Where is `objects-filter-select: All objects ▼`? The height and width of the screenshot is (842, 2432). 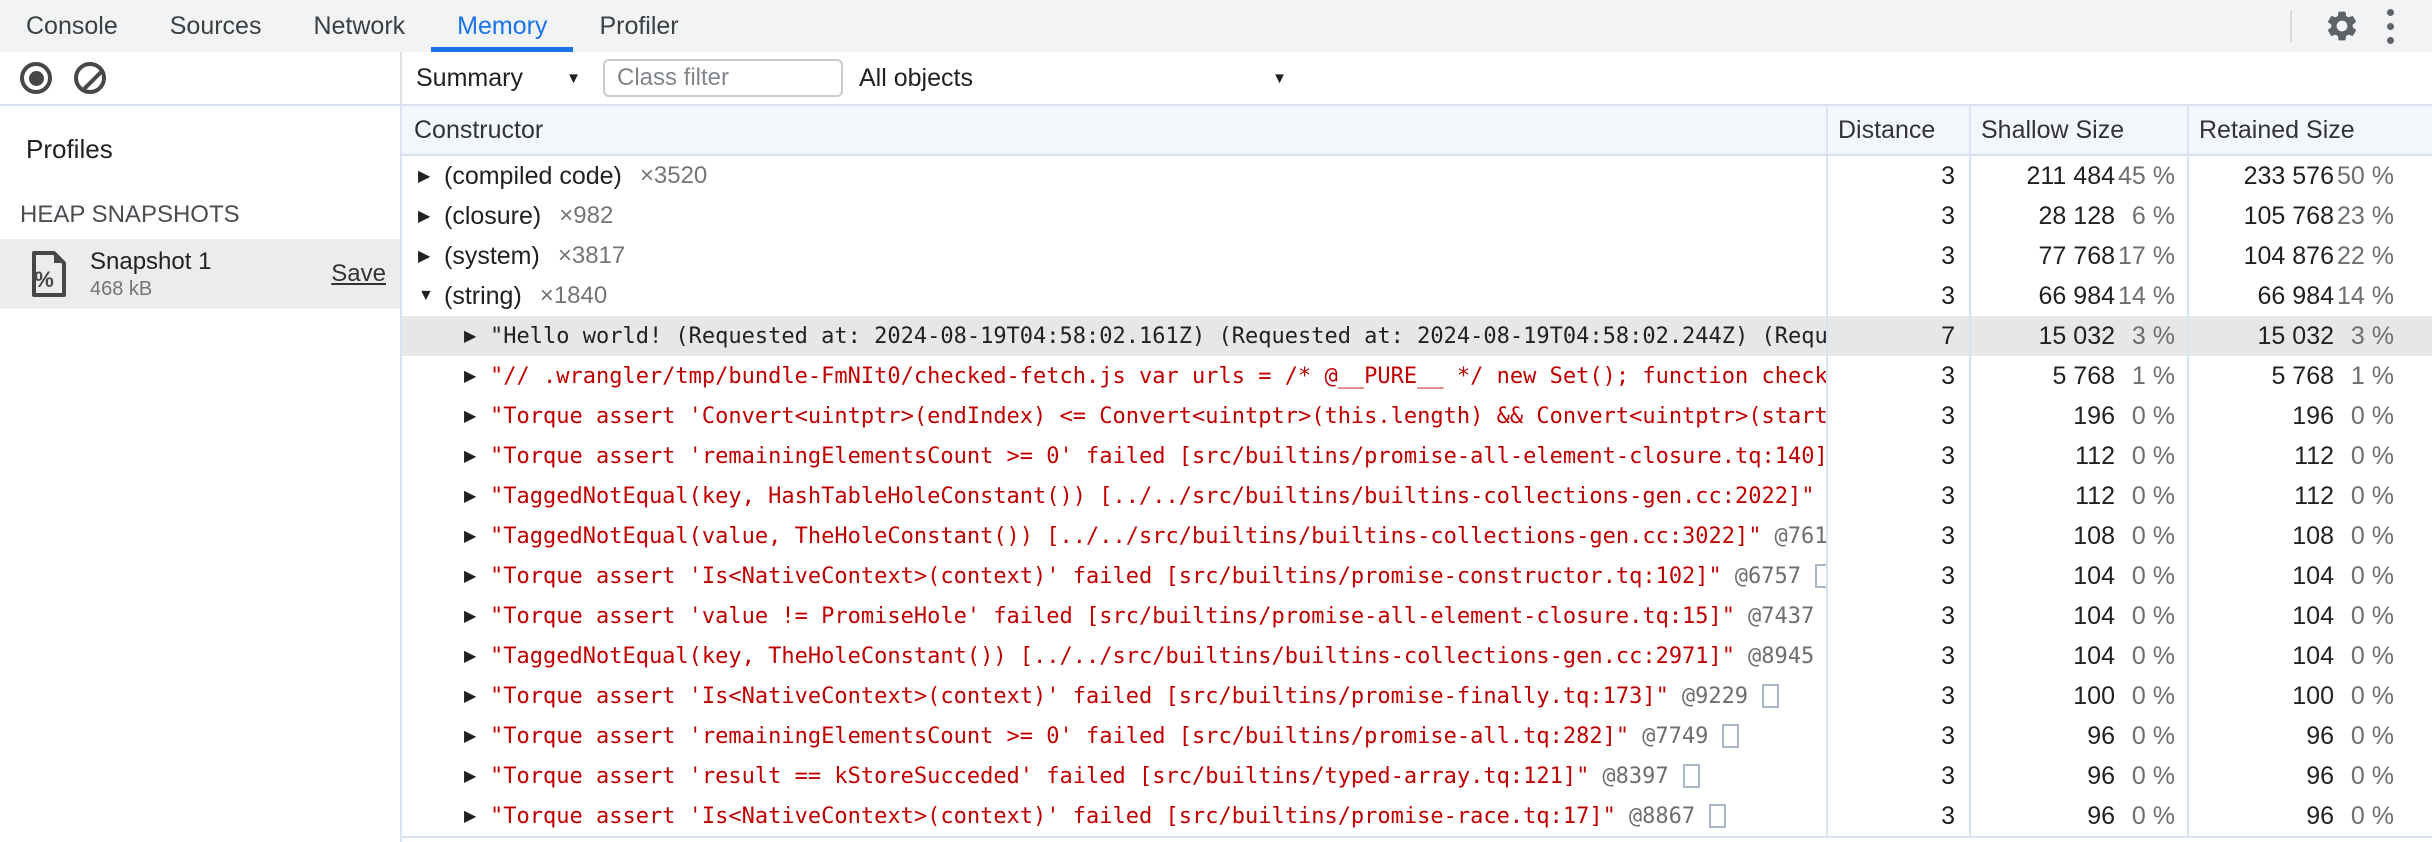 objects-filter-select: All objects ▼ is located at coordinates (1073, 78).